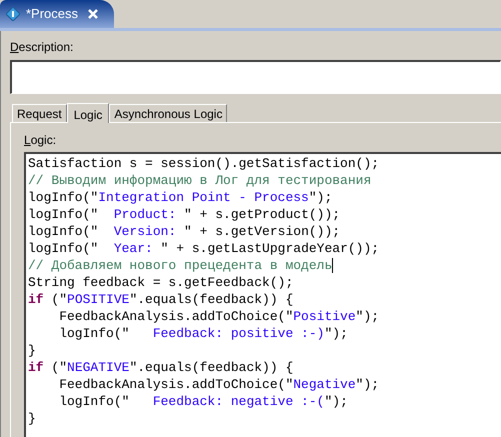 This screenshot has height=437, width=501. What do you see at coordinates (161, 299) in the screenshot?
I see `code-line: if ("POSITIVE".equals(feedback)) {` at bounding box center [161, 299].